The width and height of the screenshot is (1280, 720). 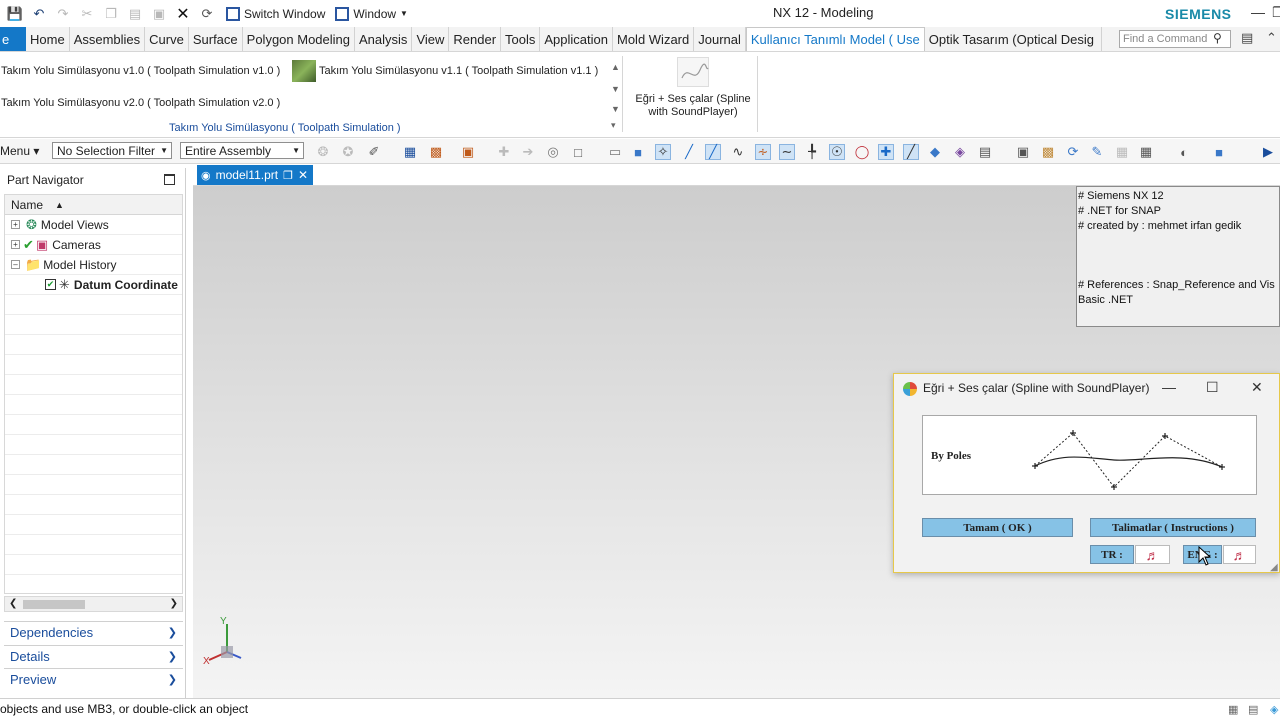 What do you see at coordinates (663, 152) in the screenshot?
I see `feature-curve-icon: ✧` at bounding box center [663, 152].